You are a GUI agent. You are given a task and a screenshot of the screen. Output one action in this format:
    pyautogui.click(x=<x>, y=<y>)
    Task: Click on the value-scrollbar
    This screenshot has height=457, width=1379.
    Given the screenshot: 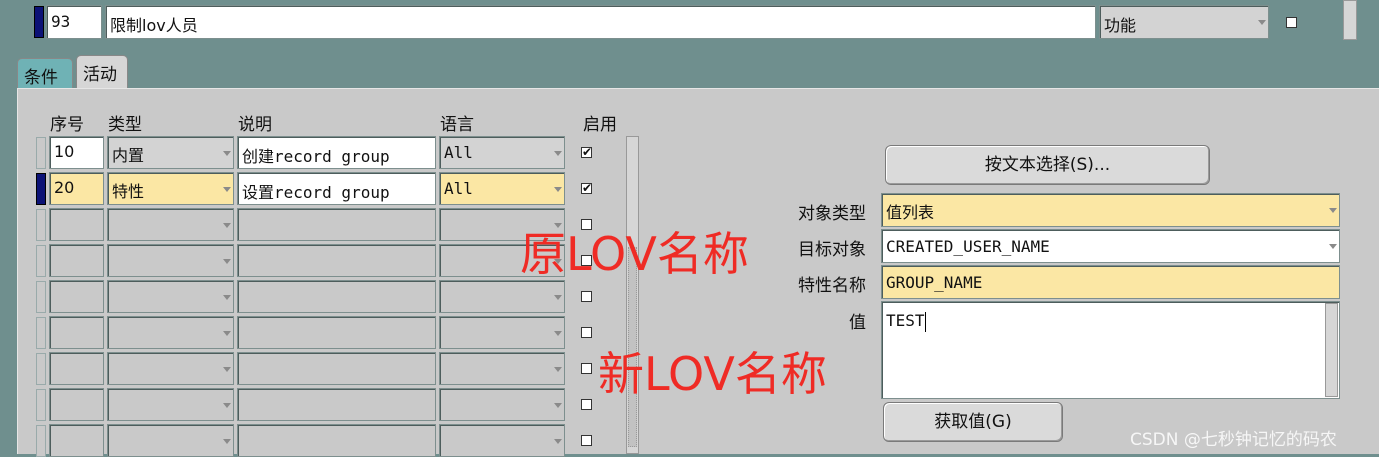 What is the action you would take?
    pyautogui.click(x=1331, y=350)
    